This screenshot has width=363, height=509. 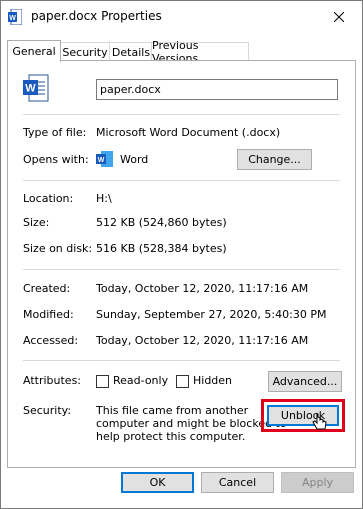 What do you see at coordinates (319, 421) in the screenshot?
I see `hand-cursor-icon` at bounding box center [319, 421].